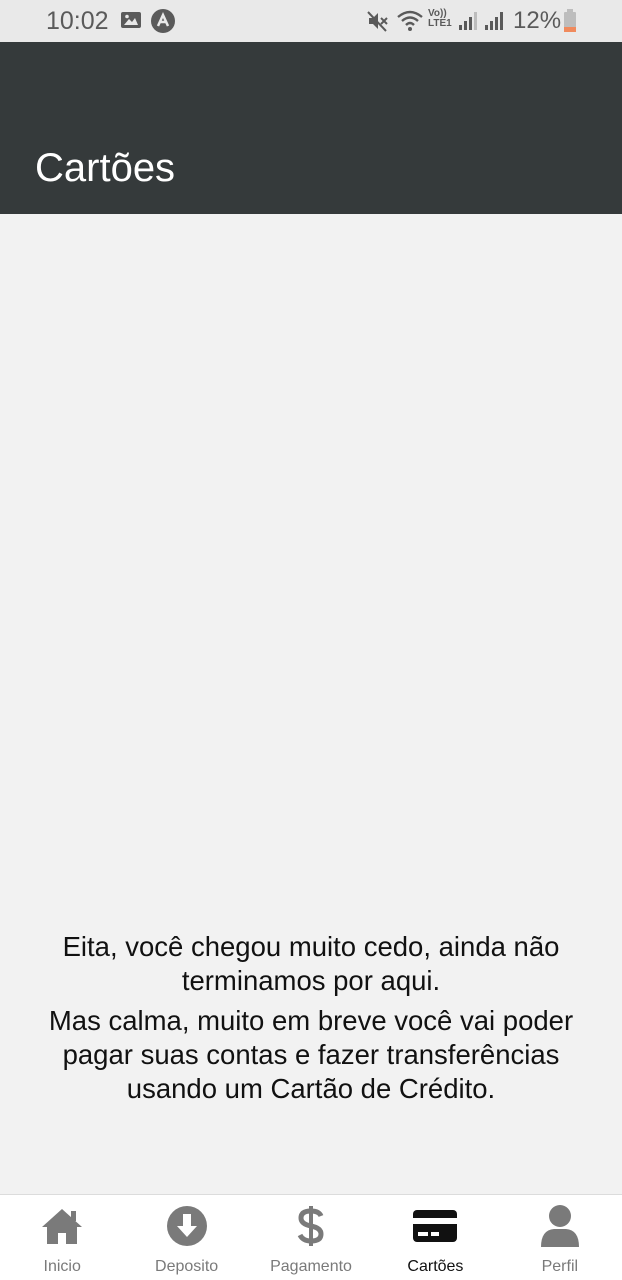 This screenshot has width=622, height=1280. I want to click on bottom-navigation: Inicio Deposito Pagamento Cartões Perfil, so click(311, 1237).